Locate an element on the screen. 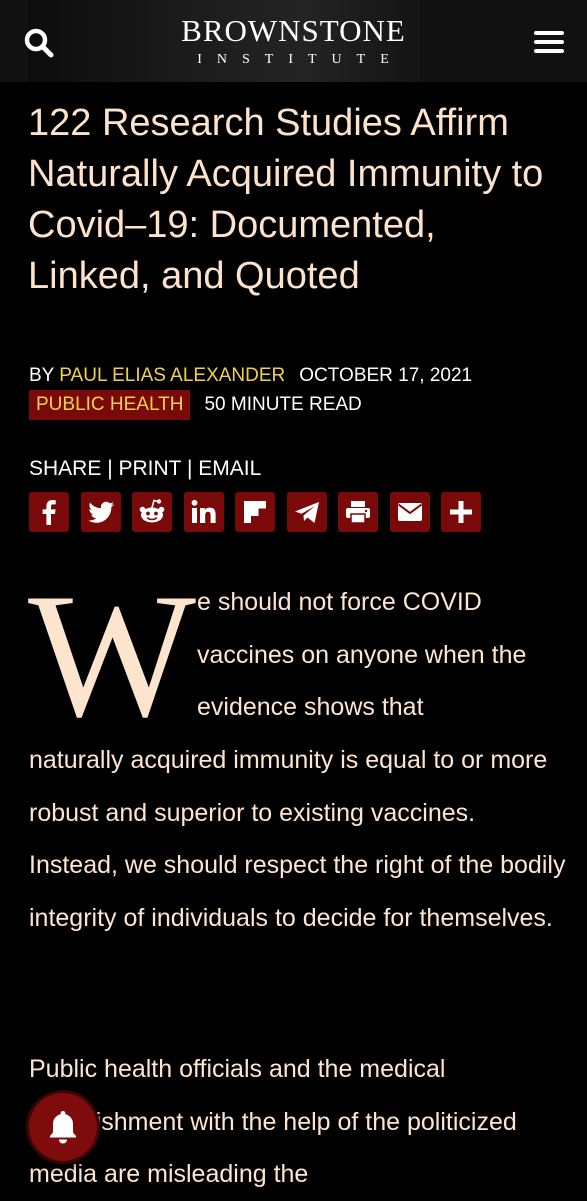  facebook-icon is located at coordinates (49, 512).